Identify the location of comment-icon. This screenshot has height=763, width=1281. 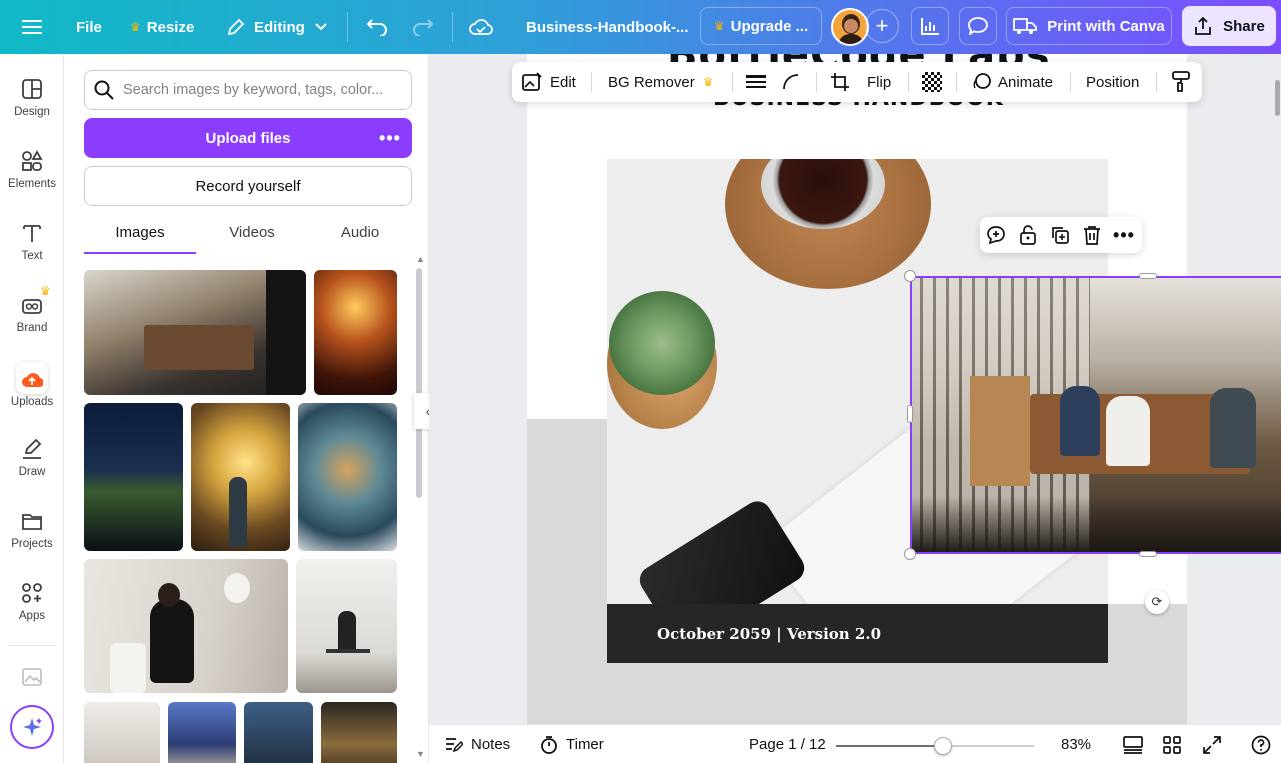
(978, 26).